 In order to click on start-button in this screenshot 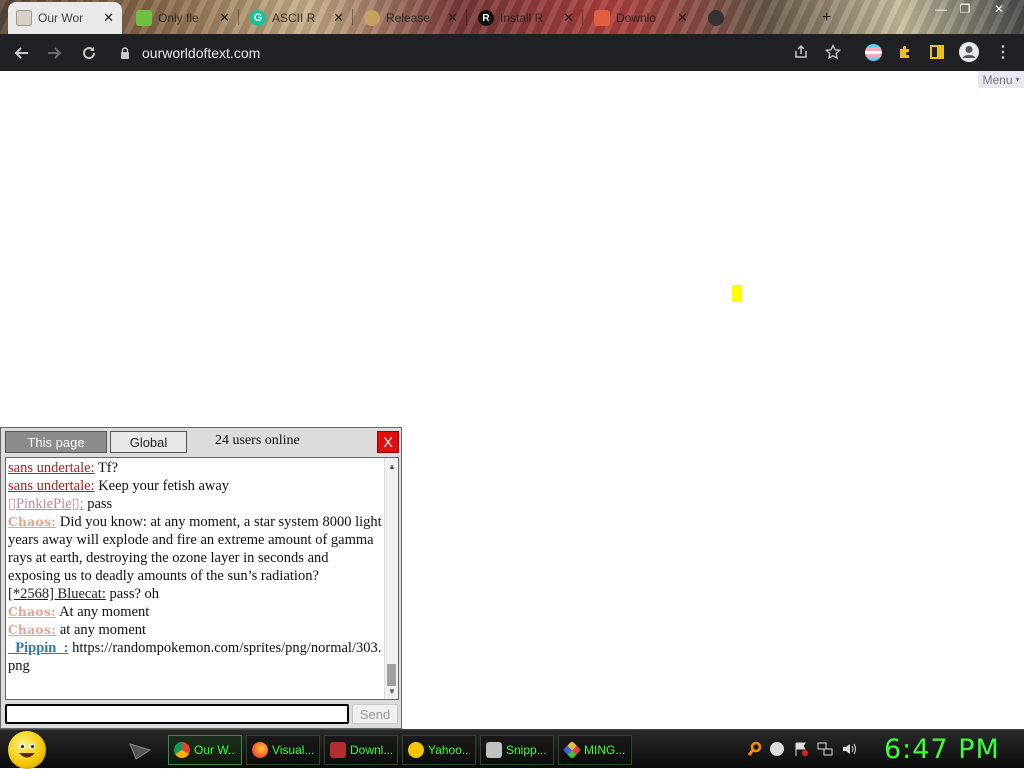, I will do `click(27, 750)`.